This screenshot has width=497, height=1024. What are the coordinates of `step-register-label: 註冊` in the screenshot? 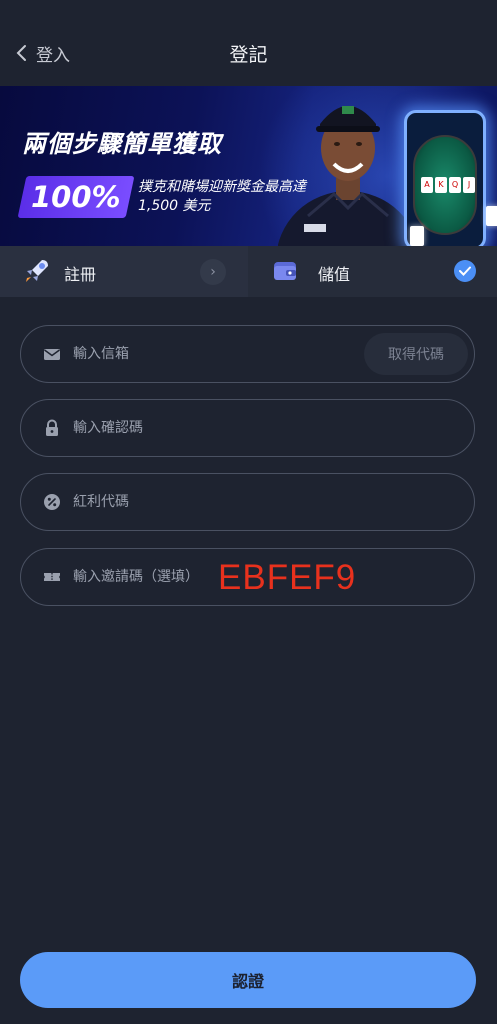 It's located at (80, 274).